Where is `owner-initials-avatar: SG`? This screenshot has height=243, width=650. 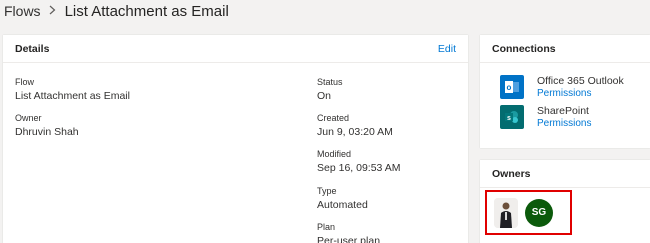
owner-initials-avatar: SG is located at coordinates (539, 212).